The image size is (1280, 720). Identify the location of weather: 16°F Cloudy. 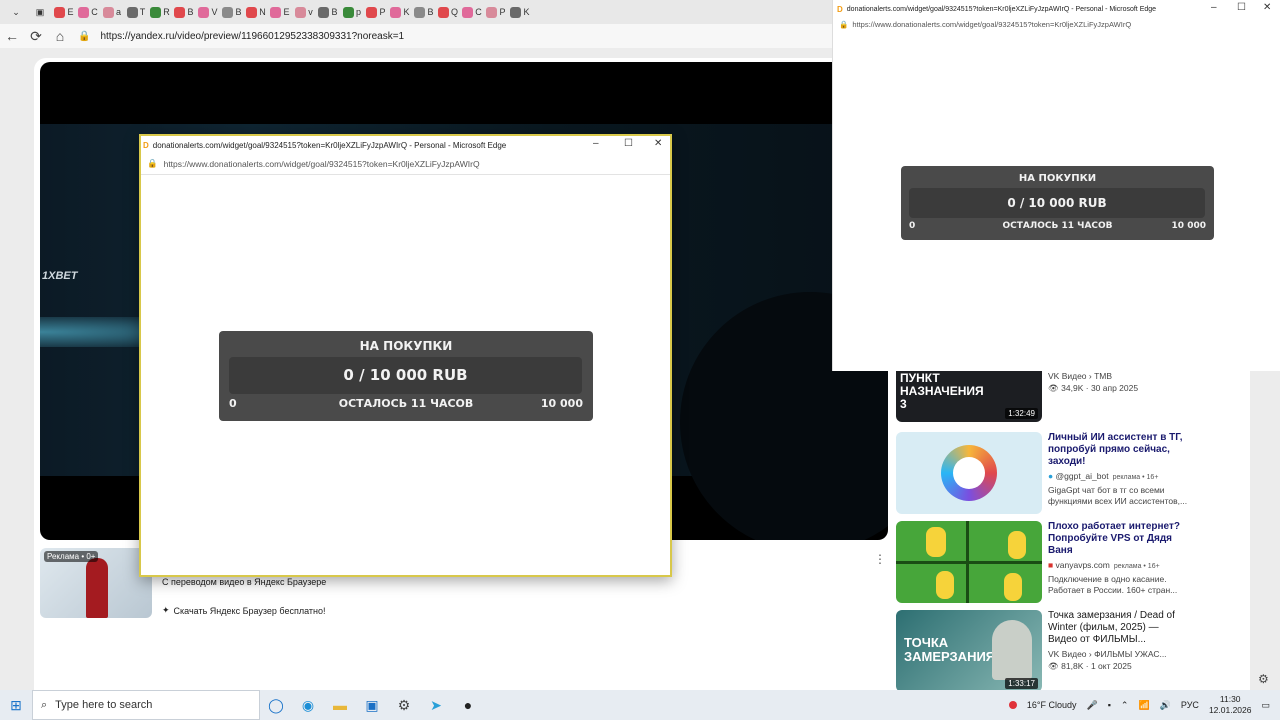
(1052, 705).